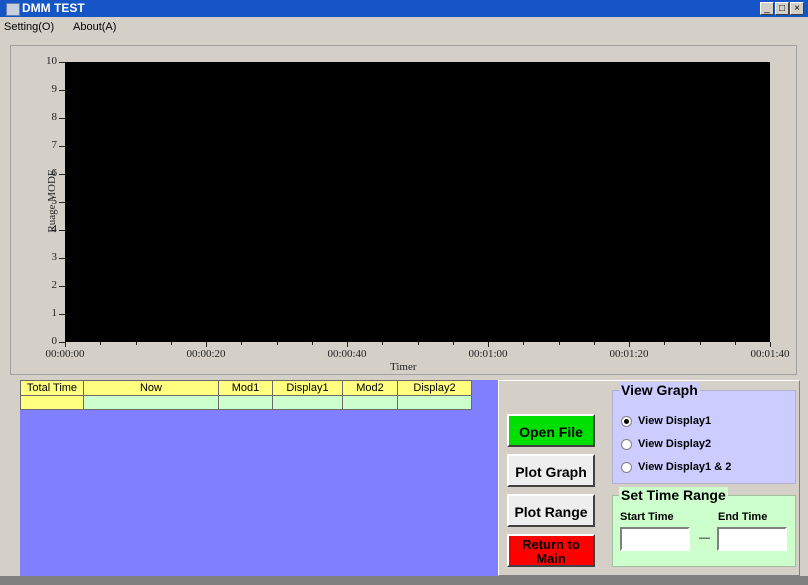  I want to click on radio-label: View Display1, so click(675, 421).